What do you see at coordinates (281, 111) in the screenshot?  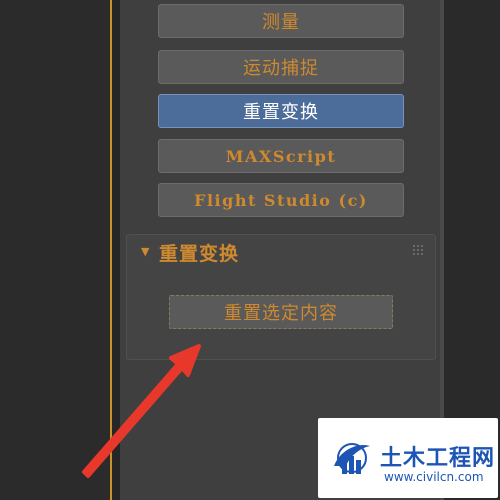 I see `reset-xform-button: 重置变换` at bounding box center [281, 111].